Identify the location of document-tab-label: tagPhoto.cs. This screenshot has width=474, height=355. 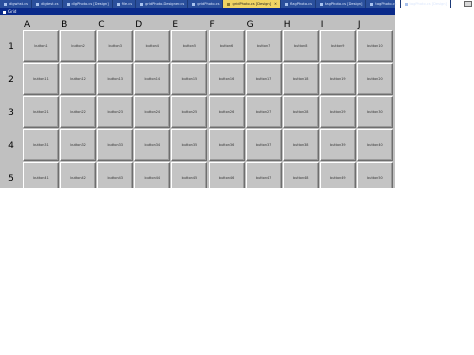
(386, 4).